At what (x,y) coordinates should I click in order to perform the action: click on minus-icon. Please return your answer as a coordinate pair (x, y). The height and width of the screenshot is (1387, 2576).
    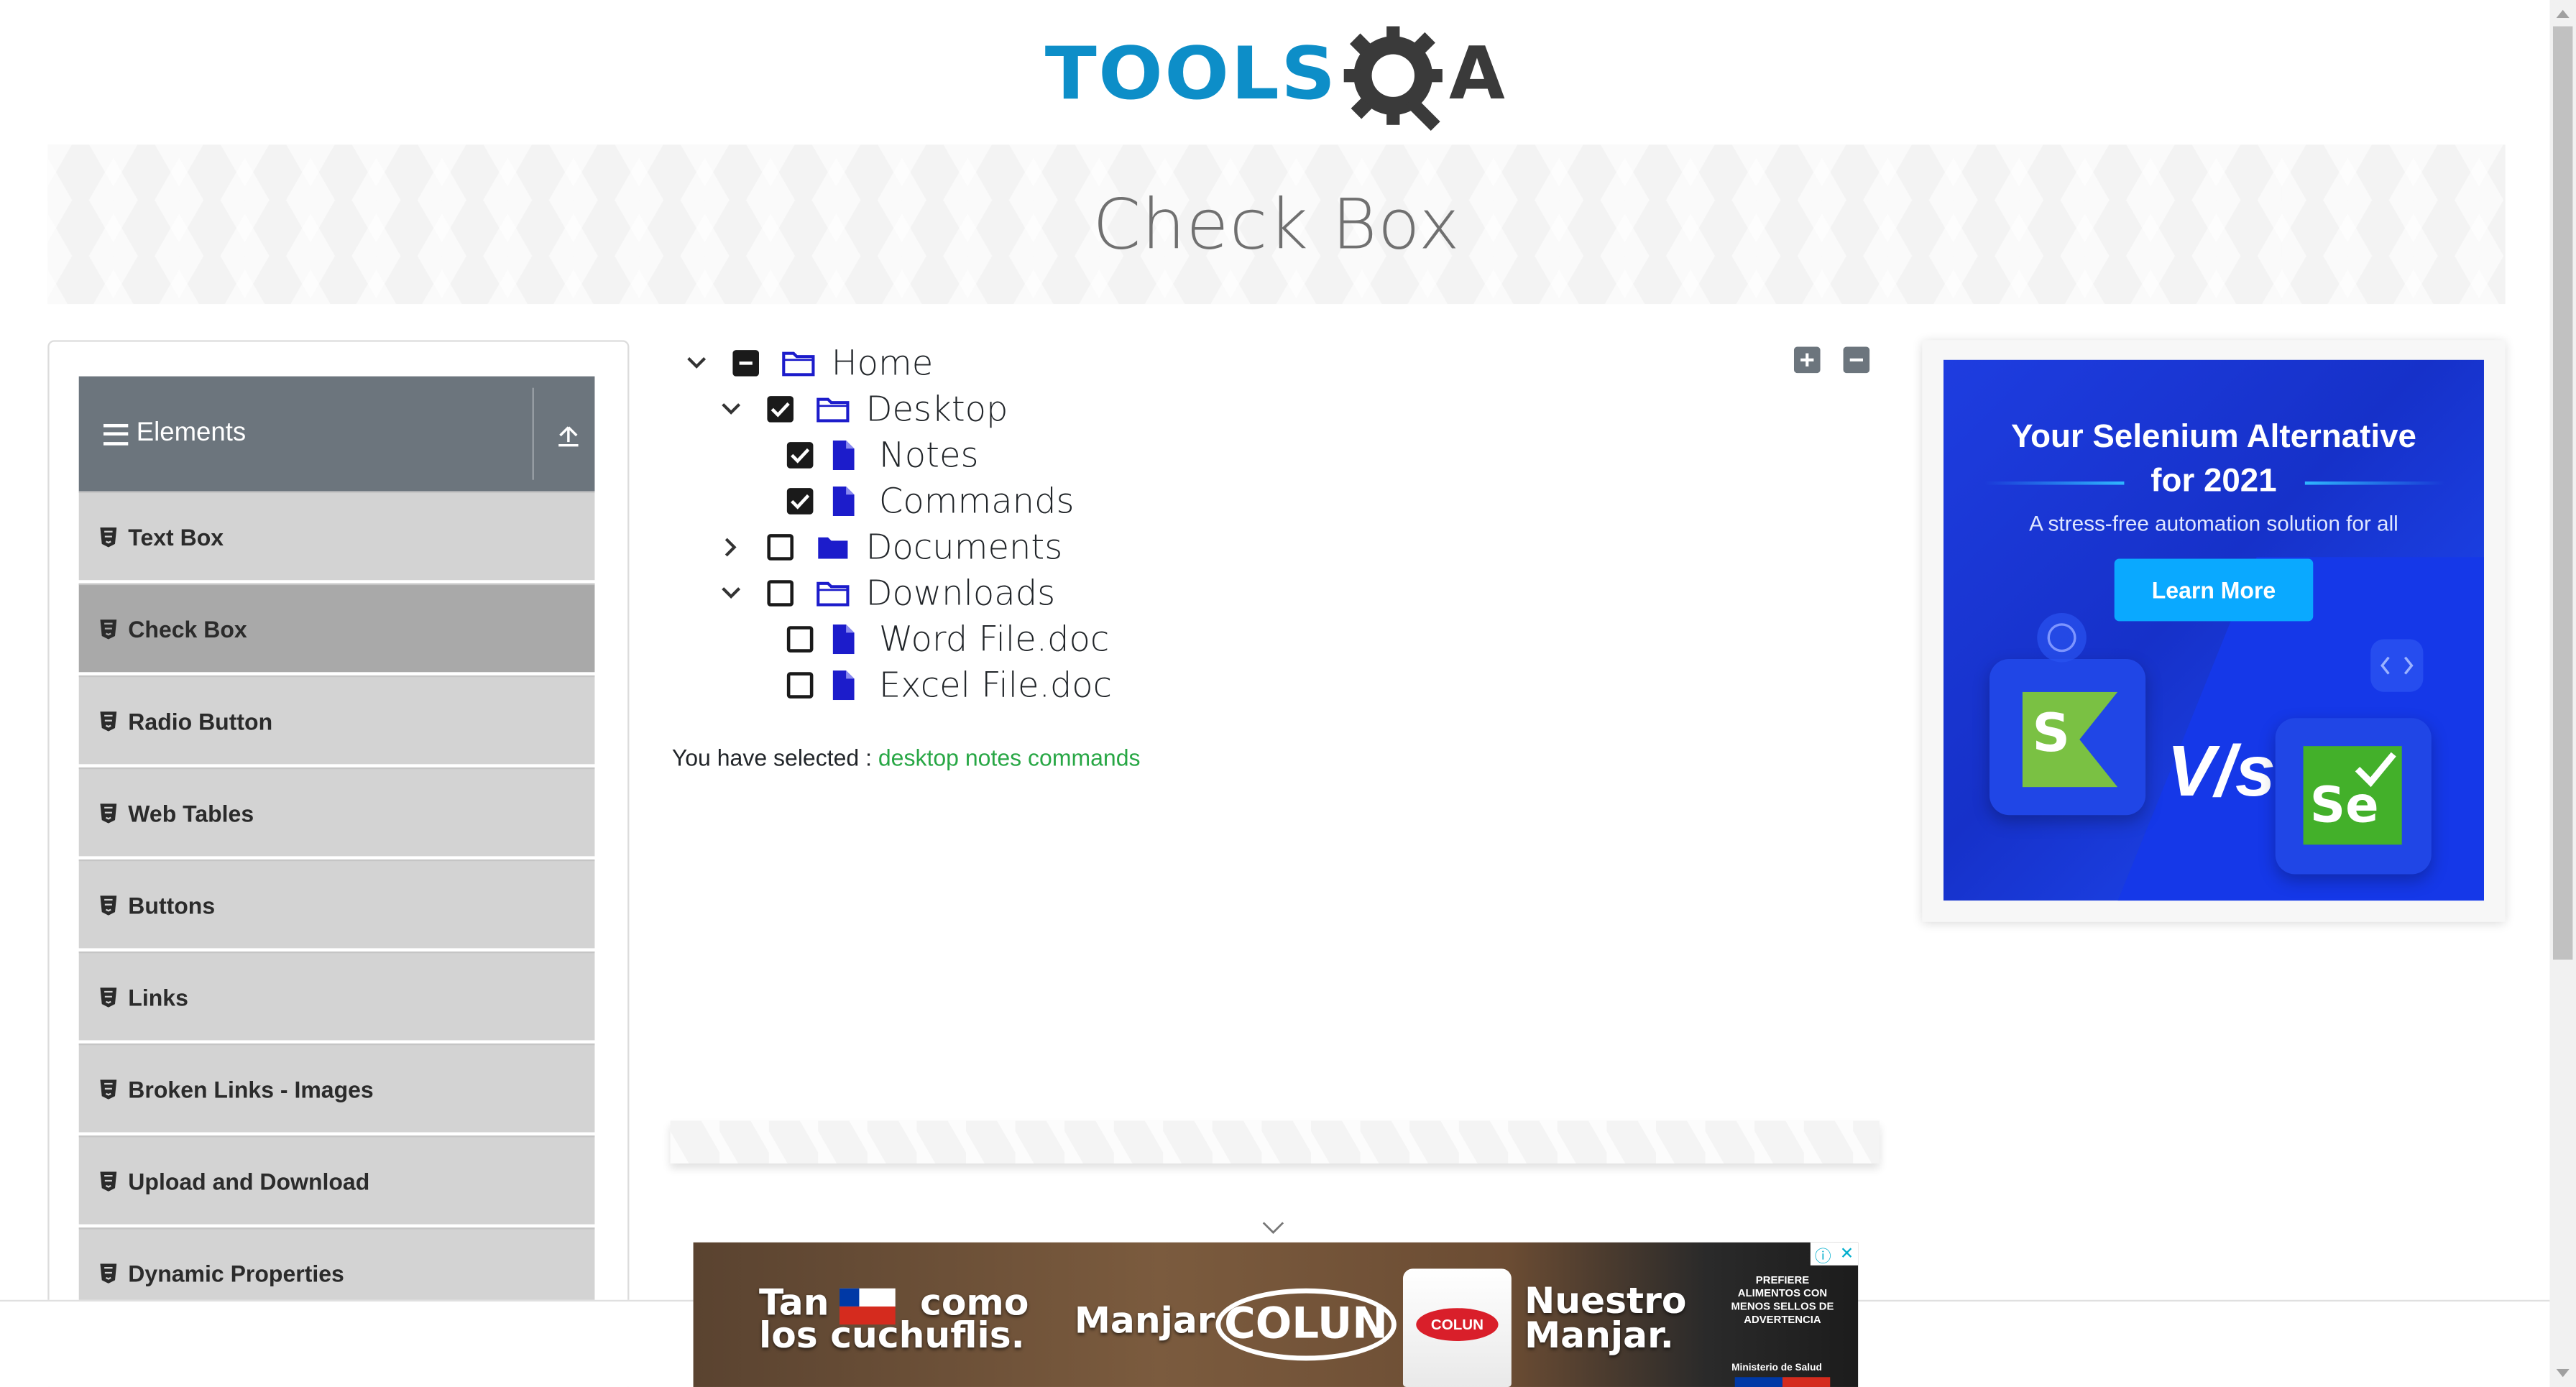
    Looking at the image, I should click on (746, 363).